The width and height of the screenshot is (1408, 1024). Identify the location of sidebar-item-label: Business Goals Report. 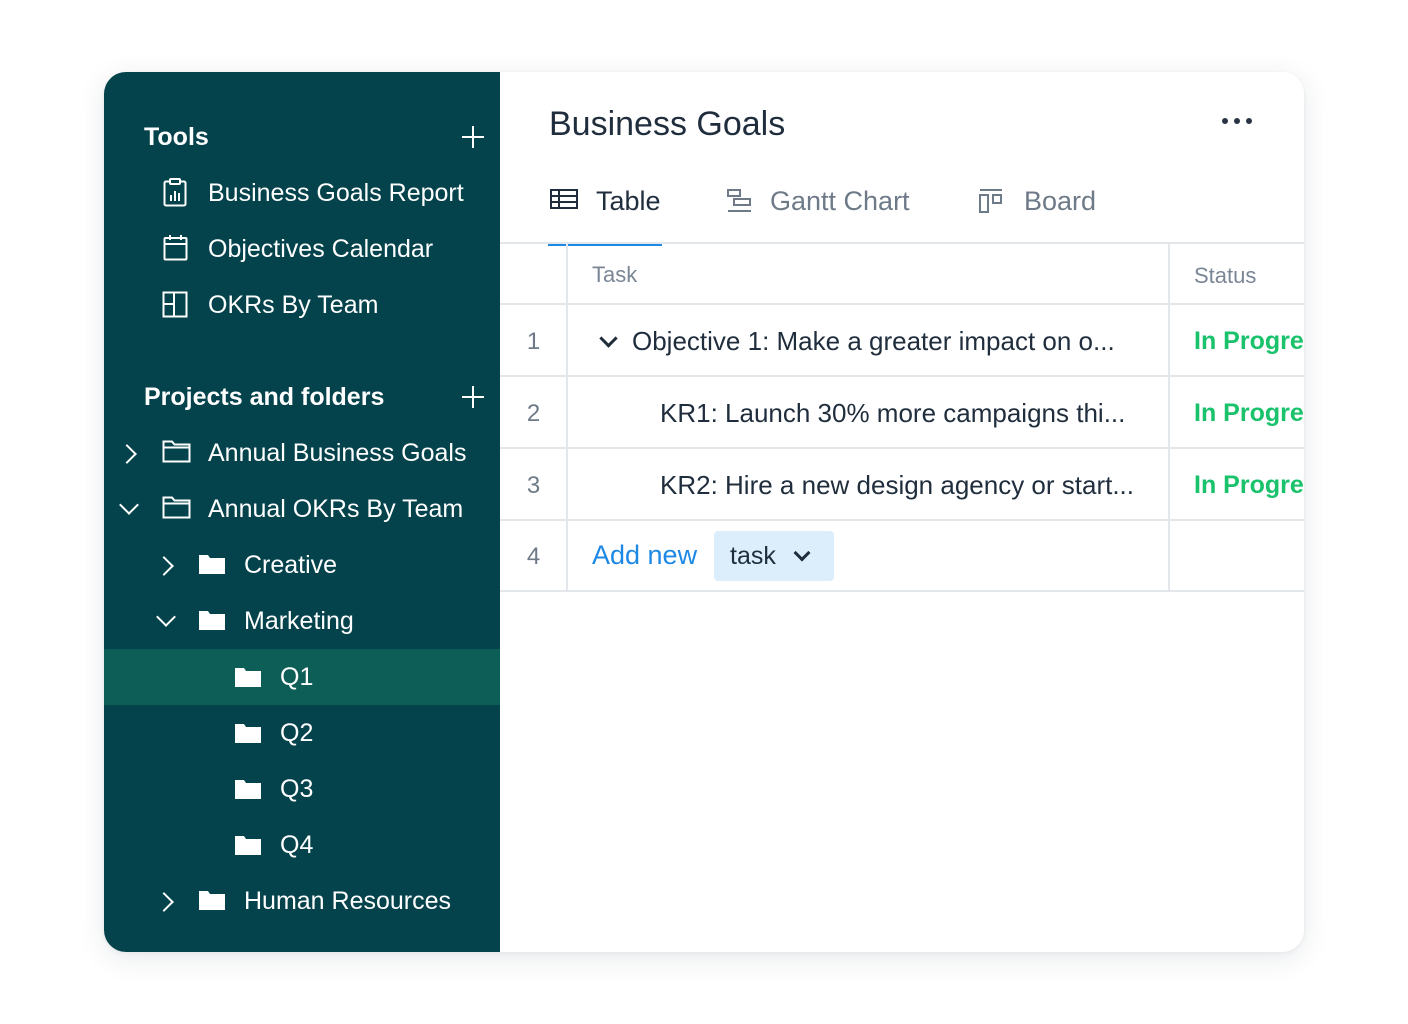
(336, 193).